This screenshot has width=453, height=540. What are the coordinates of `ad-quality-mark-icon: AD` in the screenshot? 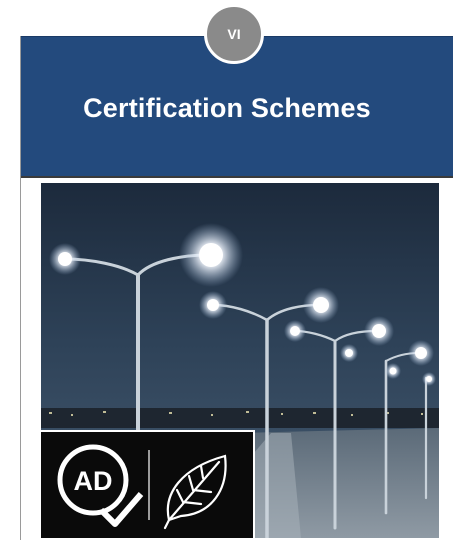 It's located at (100, 485).